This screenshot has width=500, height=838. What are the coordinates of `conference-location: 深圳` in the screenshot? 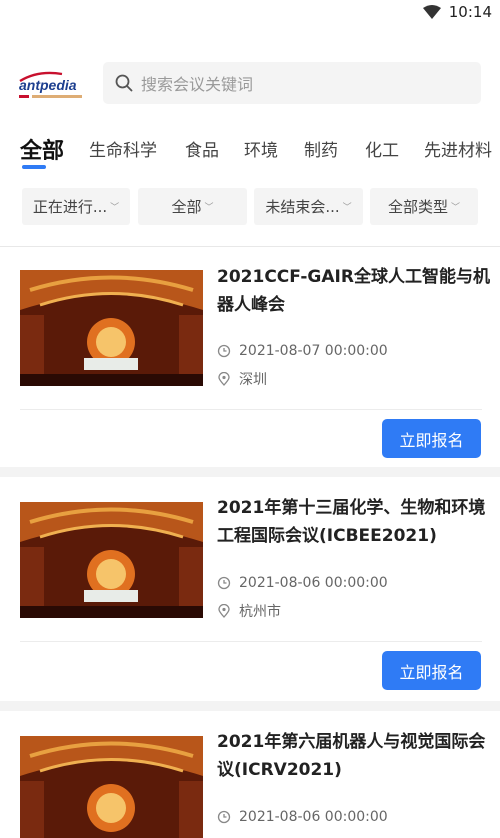 It's located at (242, 379).